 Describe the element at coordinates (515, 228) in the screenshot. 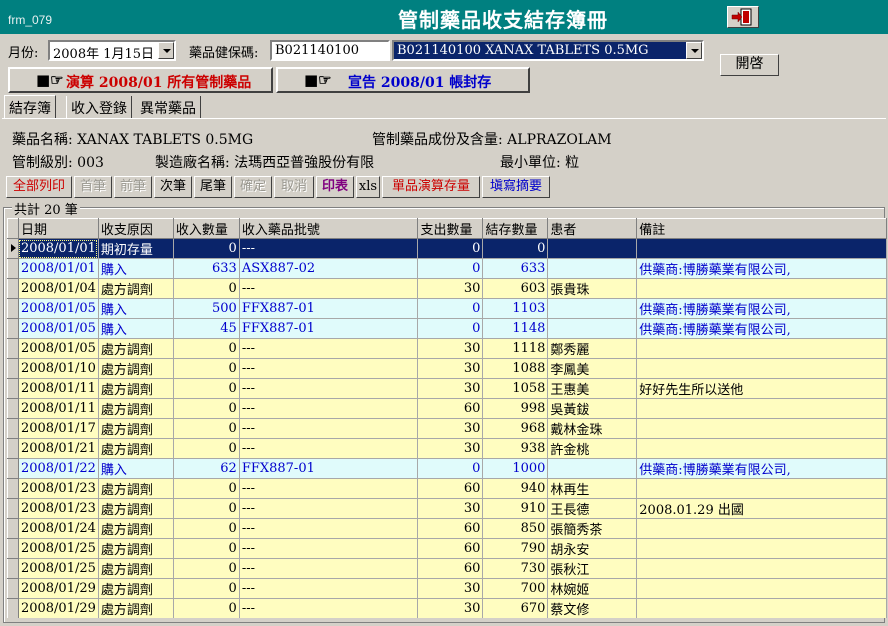

I see `col-balance: 結存數量` at that location.